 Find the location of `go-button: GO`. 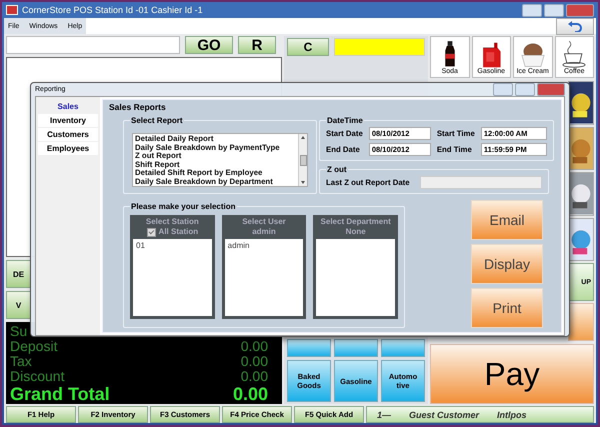

go-button: GO is located at coordinates (209, 45).